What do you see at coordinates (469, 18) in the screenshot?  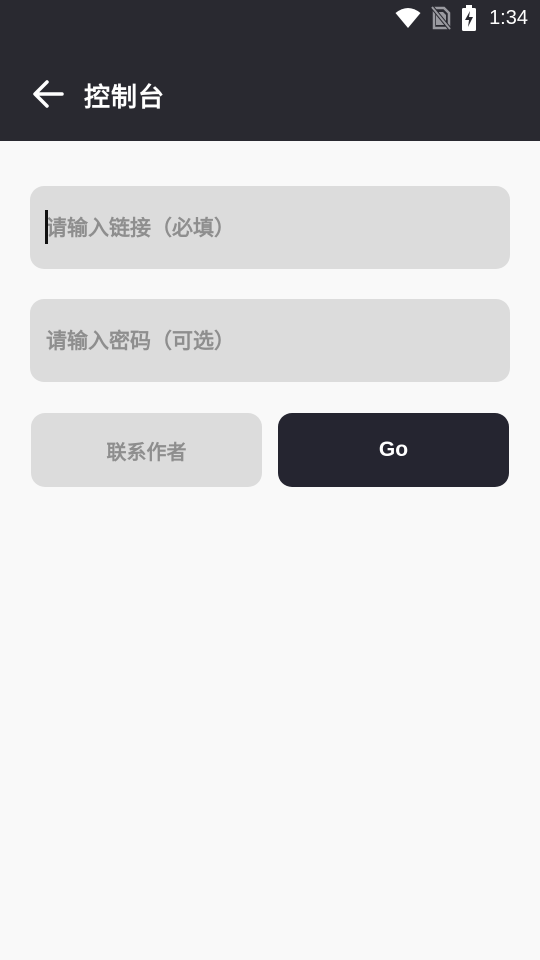 I see `battery-charging-icon` at bounding box center [469, 18].